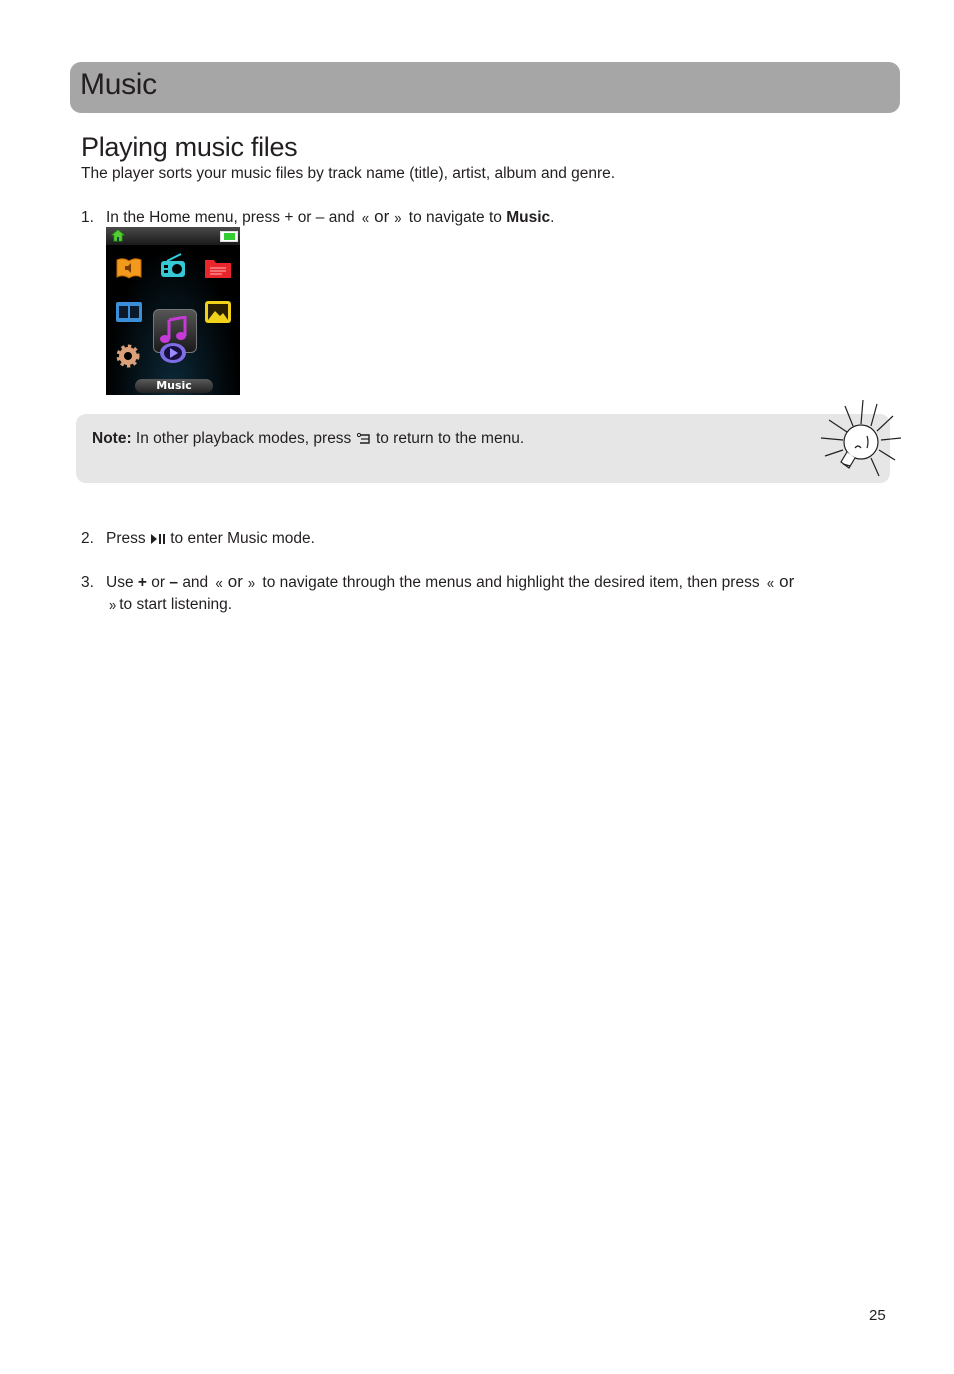 This screenshot has width=954, height=1374. What do you see at coordinates (218, 268) in the screenshot?
I see `folder-icon` at bounding box center [218, 268].